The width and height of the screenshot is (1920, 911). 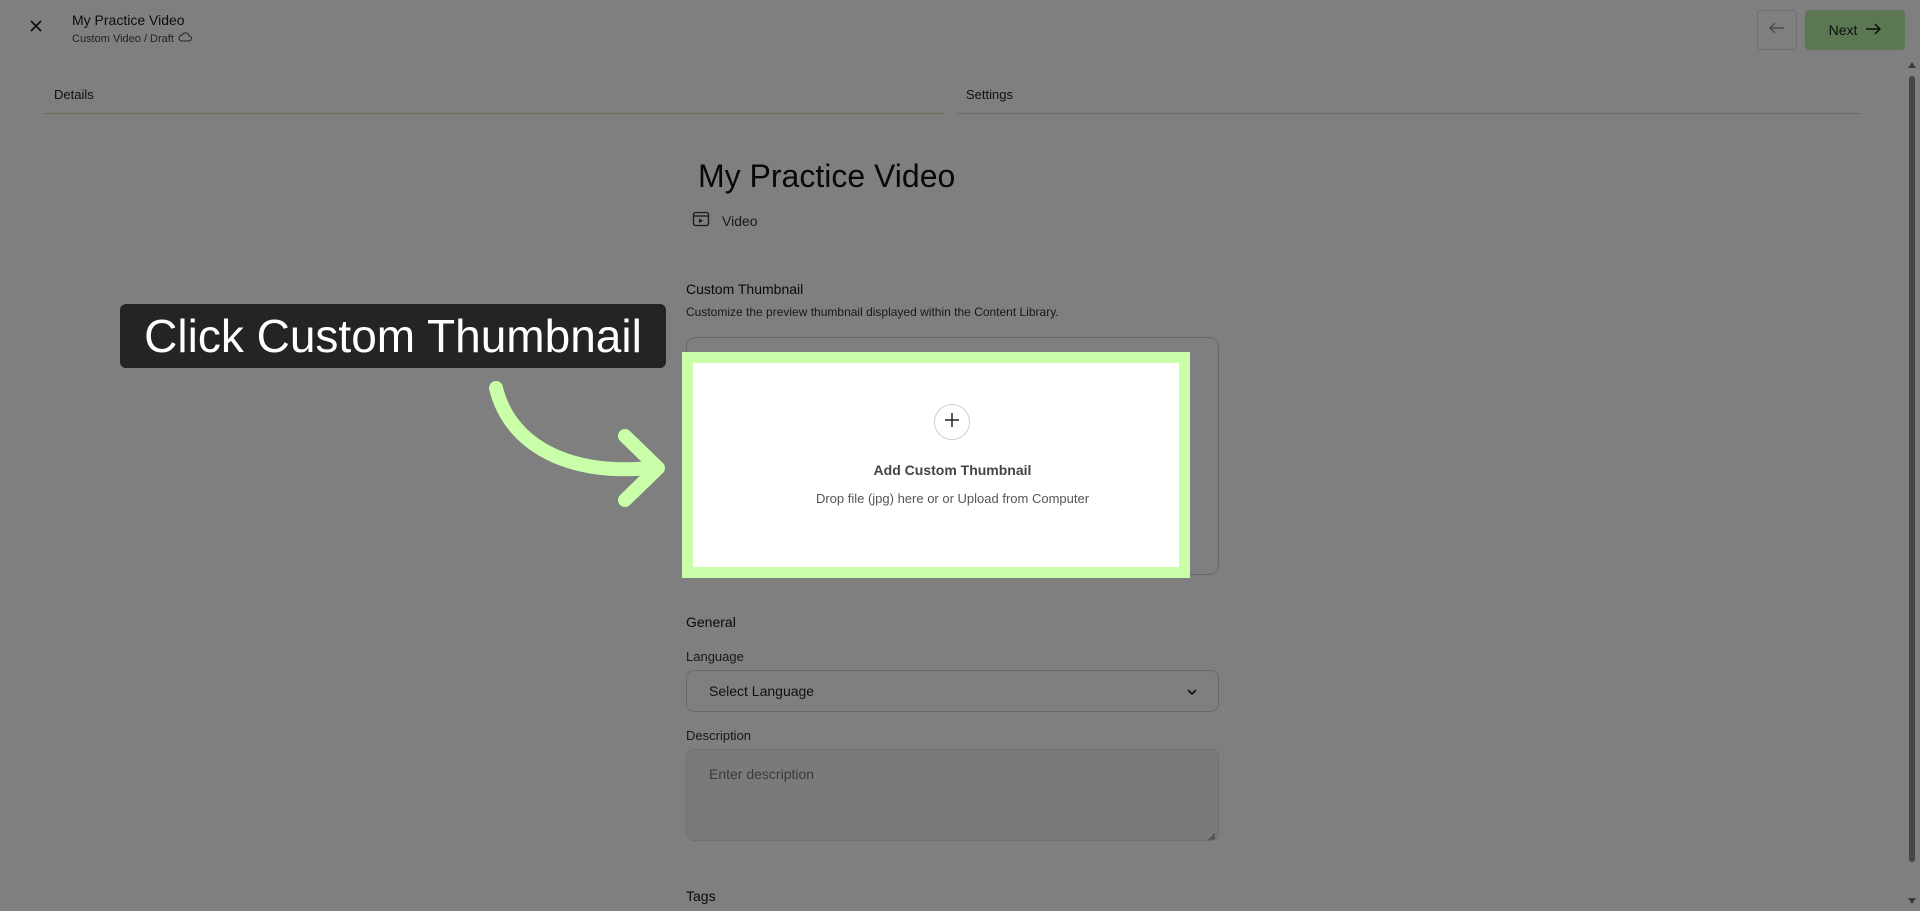 What do you see at coordinates (701, 220) in the screenshot?
I see `video-icon` at bounding box center [701, 220].